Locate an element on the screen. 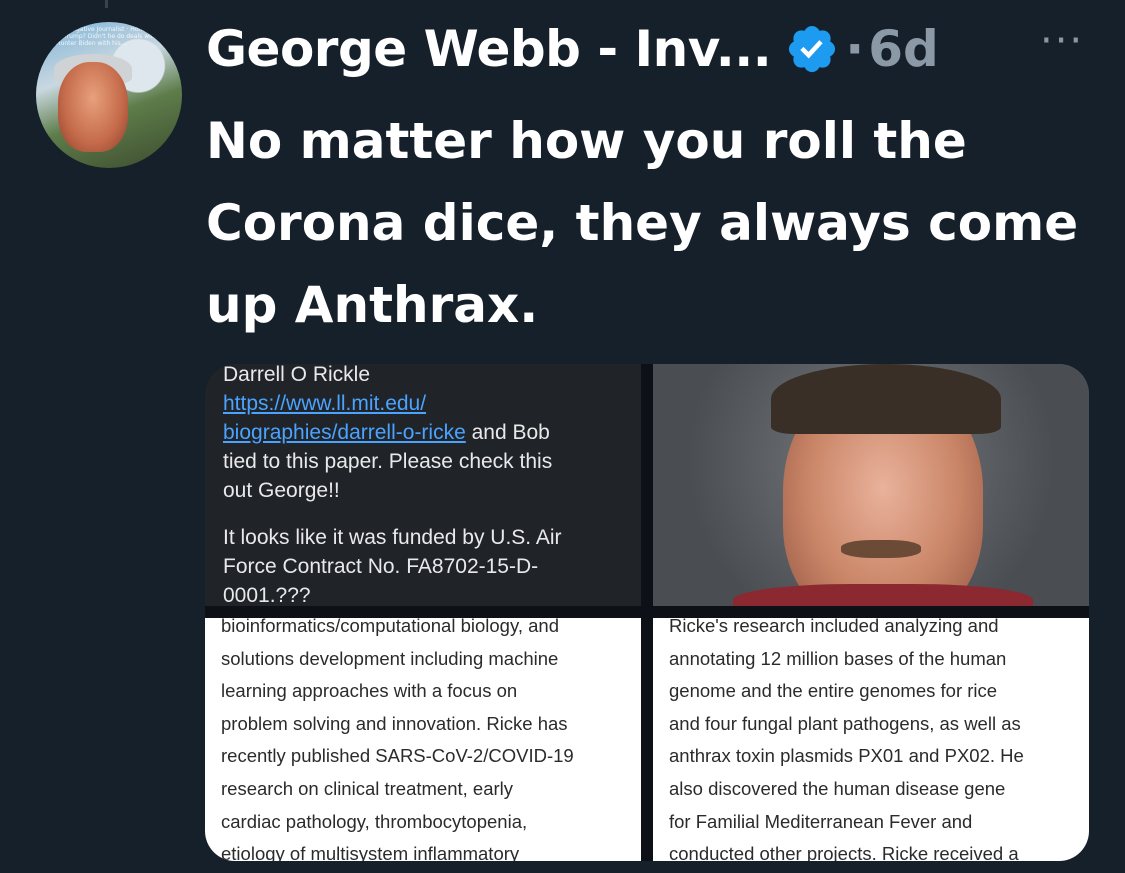 The width and height of the screenshot is (1125, 873). bio-left-line: etiology of multisystem inflammatory is located at coordinates (370, 852).